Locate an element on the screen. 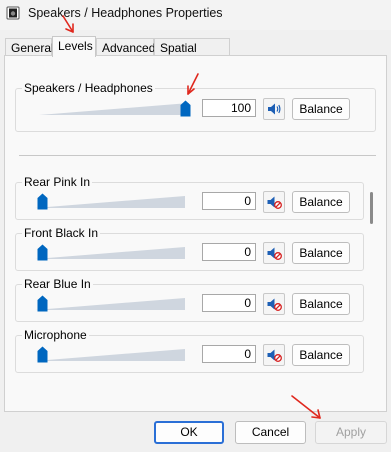 The height and width of the screenshot is (452, 391). output-volume-value: 100 is located at coordinates (229, 108).